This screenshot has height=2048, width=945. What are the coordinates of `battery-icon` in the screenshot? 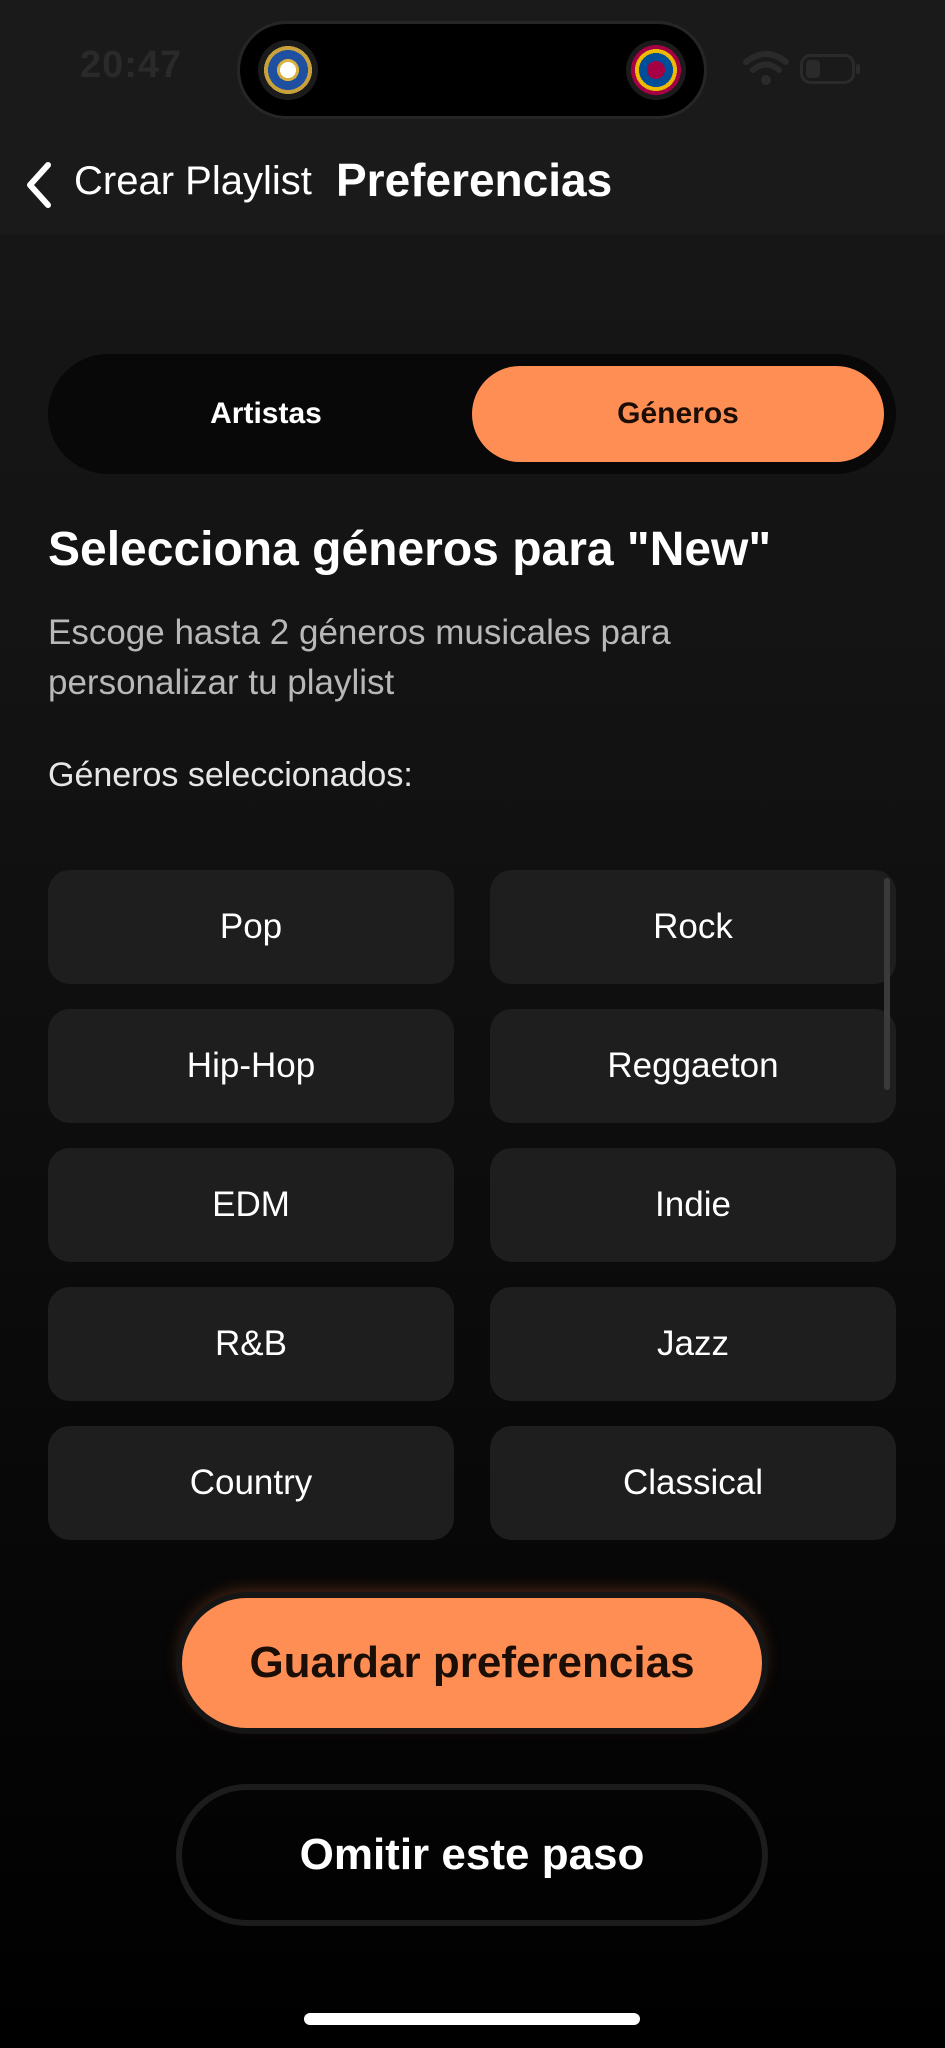 It's located at (830, 69).